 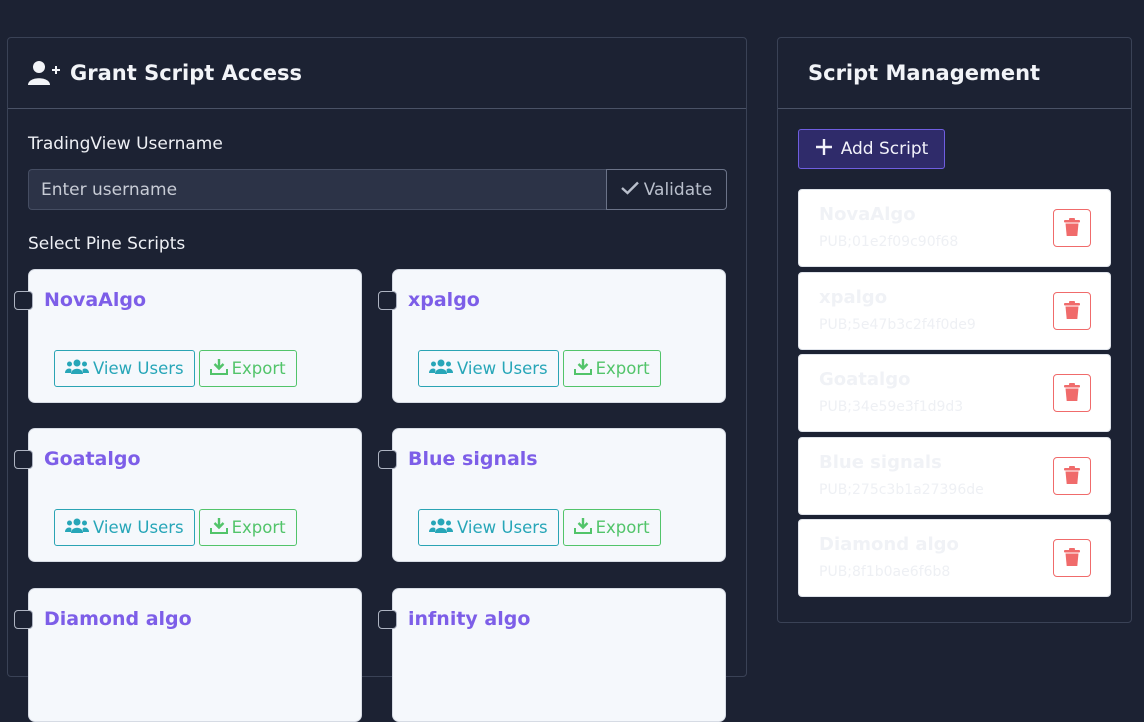 I want to click on plus-icon, so click(x=824, y=149).